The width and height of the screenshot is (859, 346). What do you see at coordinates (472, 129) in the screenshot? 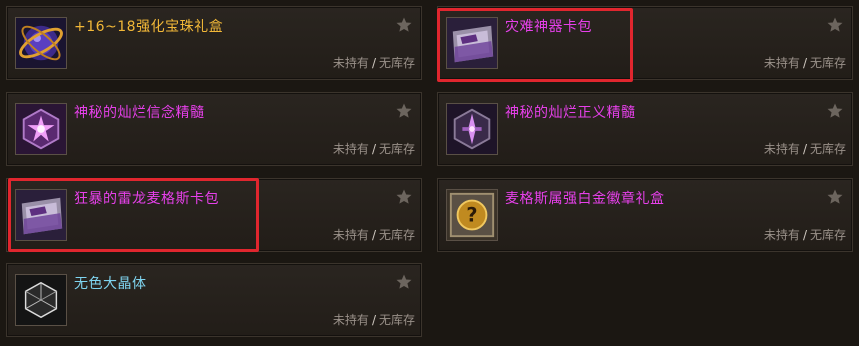
I see `essence-sword-icon` at bounding box center [472, 129].